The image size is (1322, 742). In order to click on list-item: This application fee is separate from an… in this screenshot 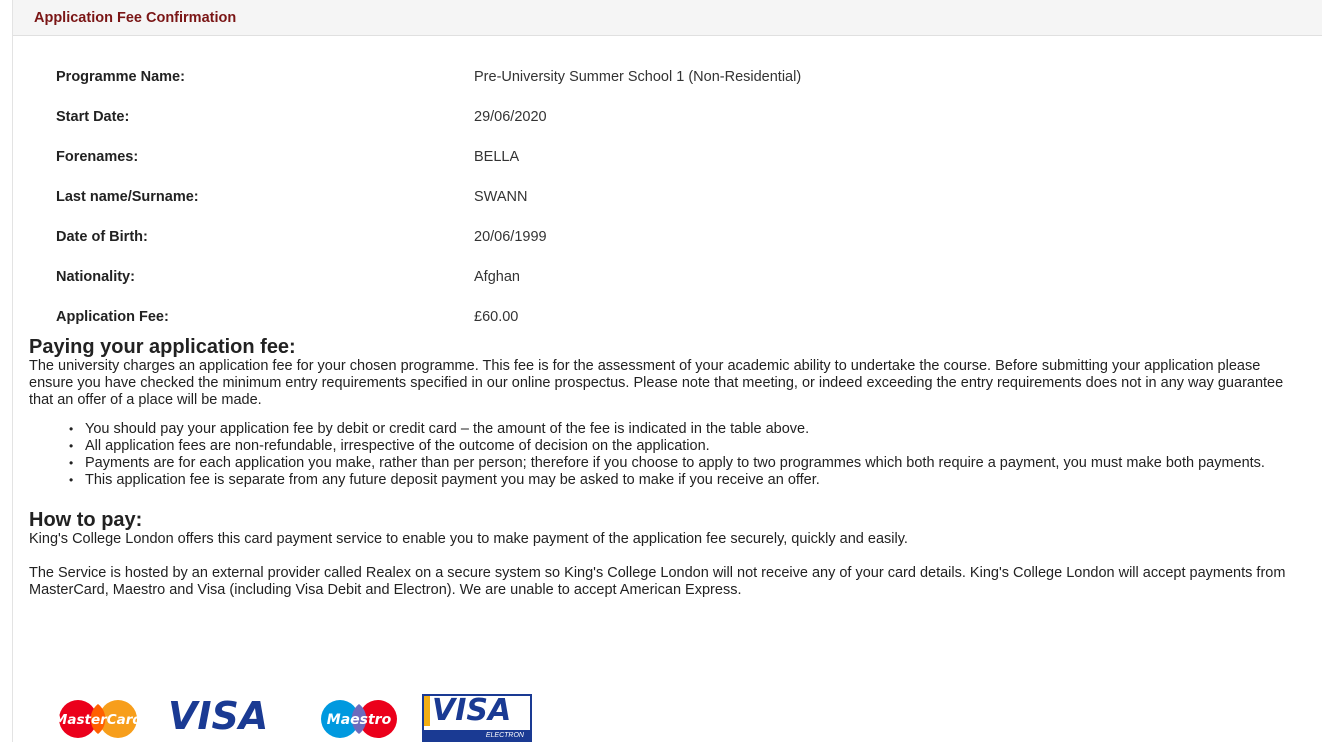, I will do `click(684, 480)`.